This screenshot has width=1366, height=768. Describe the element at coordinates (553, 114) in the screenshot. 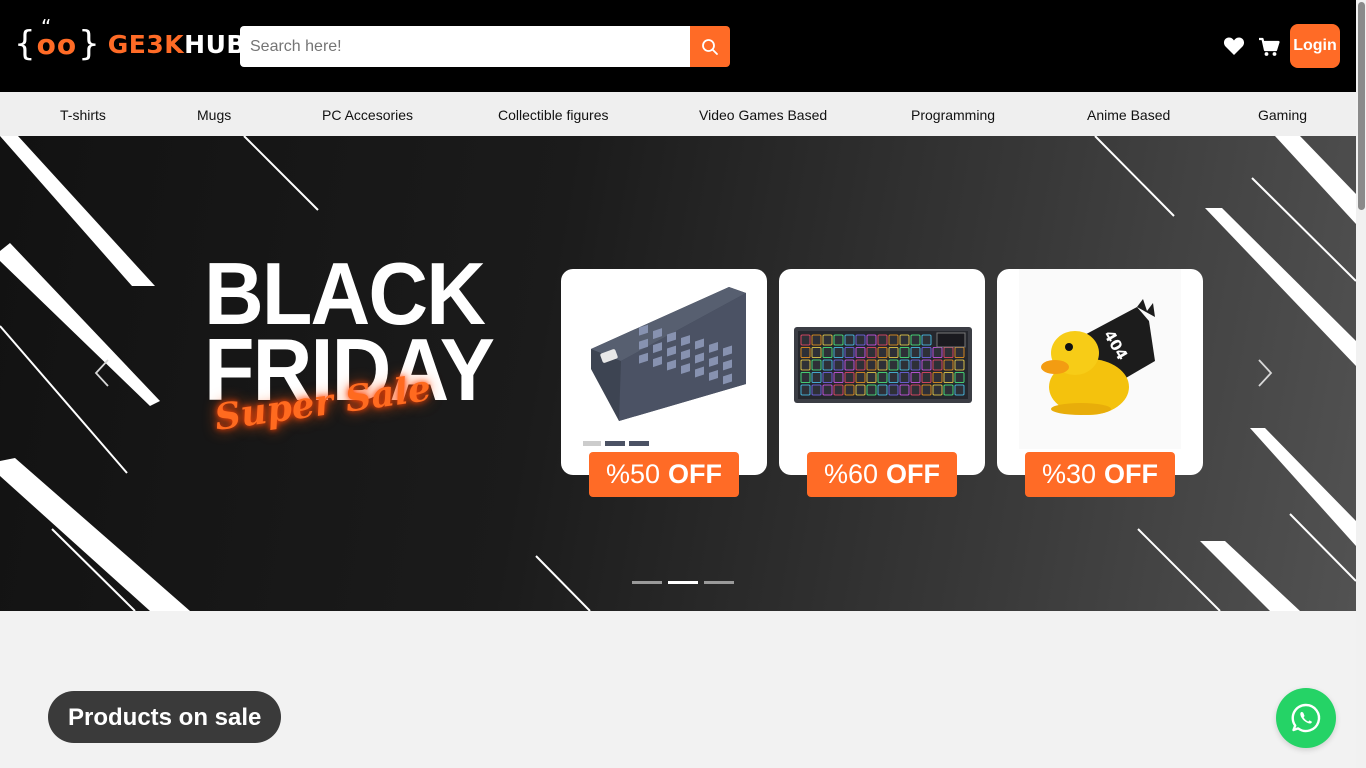

I see `category-collectible-figures: Collectible figures` at that location.